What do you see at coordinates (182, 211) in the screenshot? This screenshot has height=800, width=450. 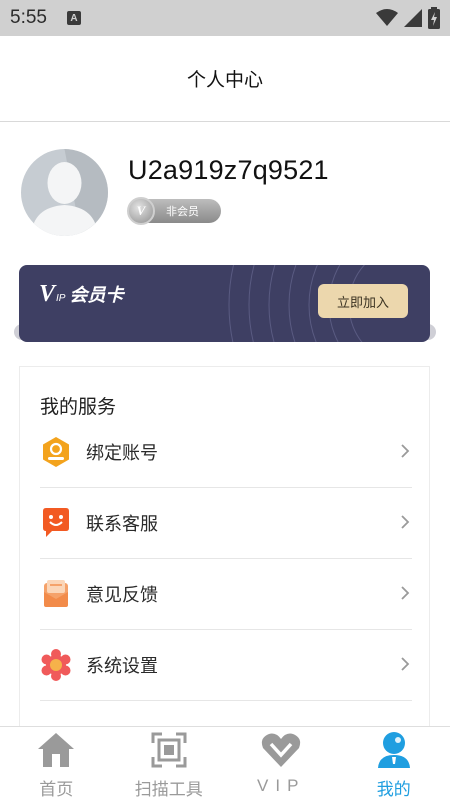 I see `member-status-label: 非会员` at bounding box center [182, 211].